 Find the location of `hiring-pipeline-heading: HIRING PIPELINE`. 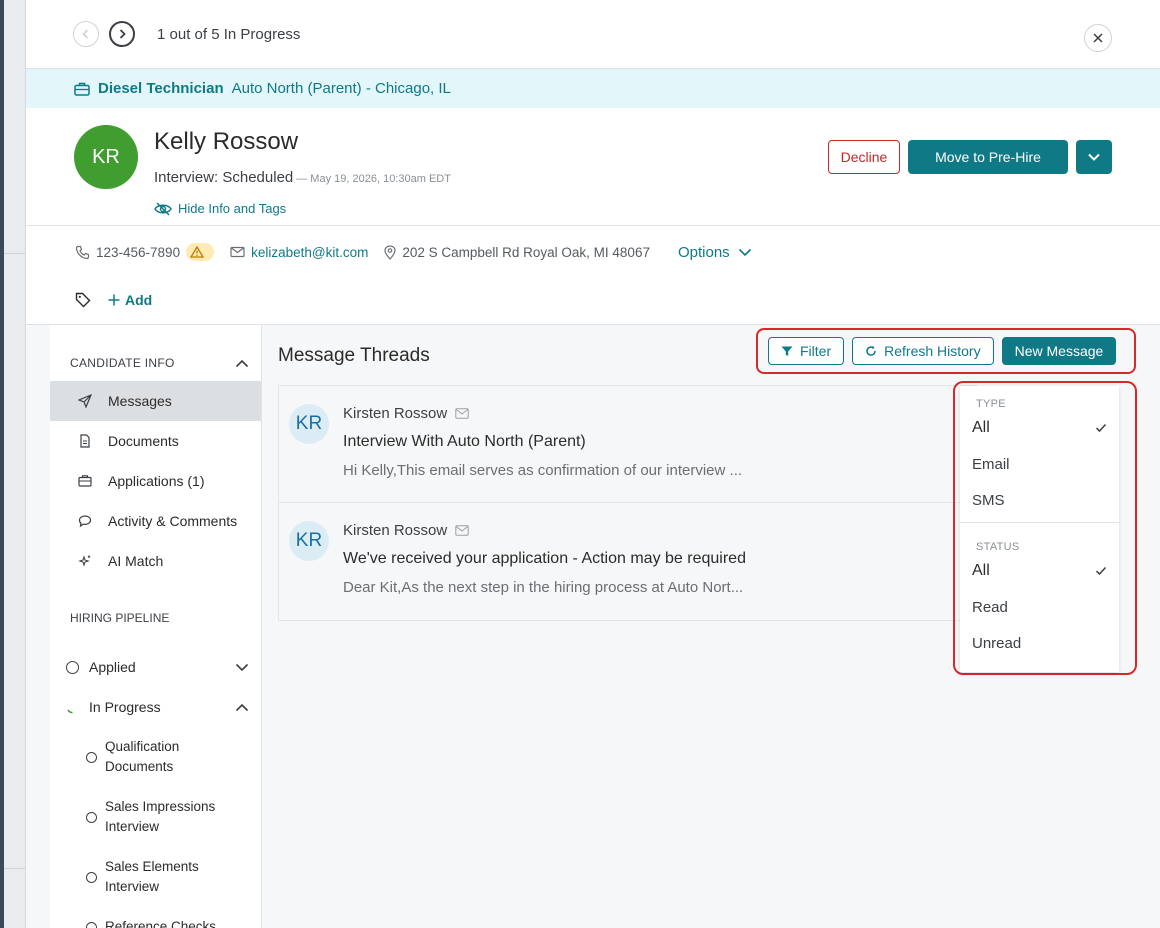

hiring-pipeline-heading: HIRING PIPELINE is located at coordinates (120, 618).